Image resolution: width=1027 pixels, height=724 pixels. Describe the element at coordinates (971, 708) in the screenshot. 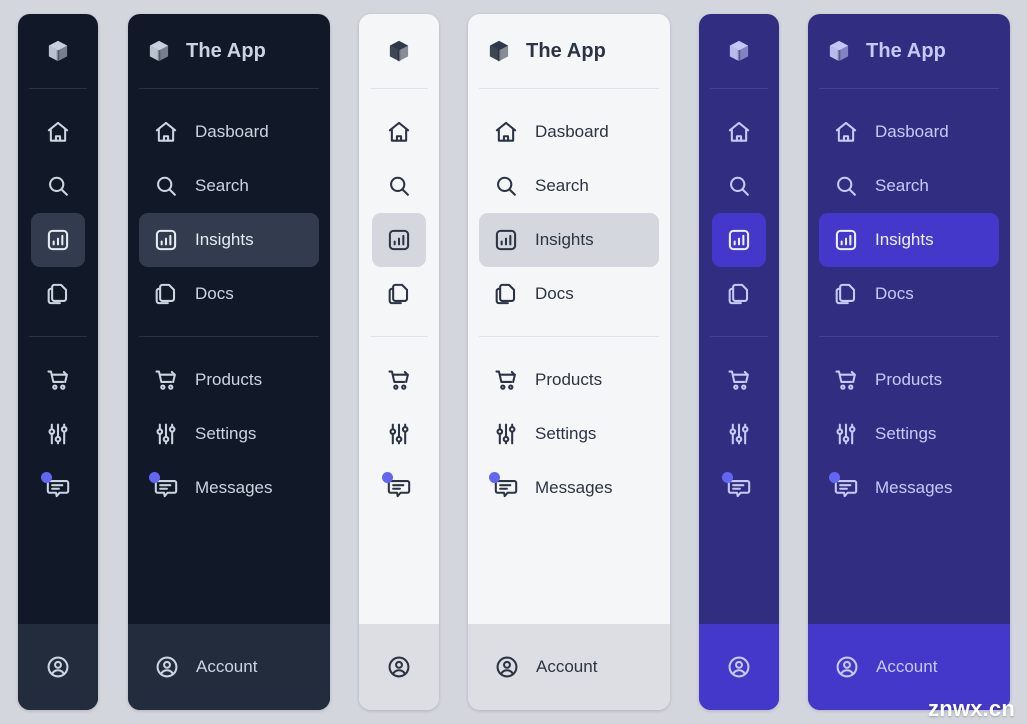

I see `watermark: znwx.cn` at that location.